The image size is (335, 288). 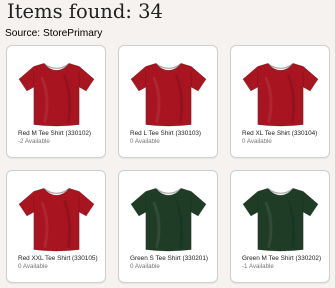 What do you see at coordinates (72, 33) in the screenshot?
I see `source-value: StorePrimary` at bounding box center [72, 33].